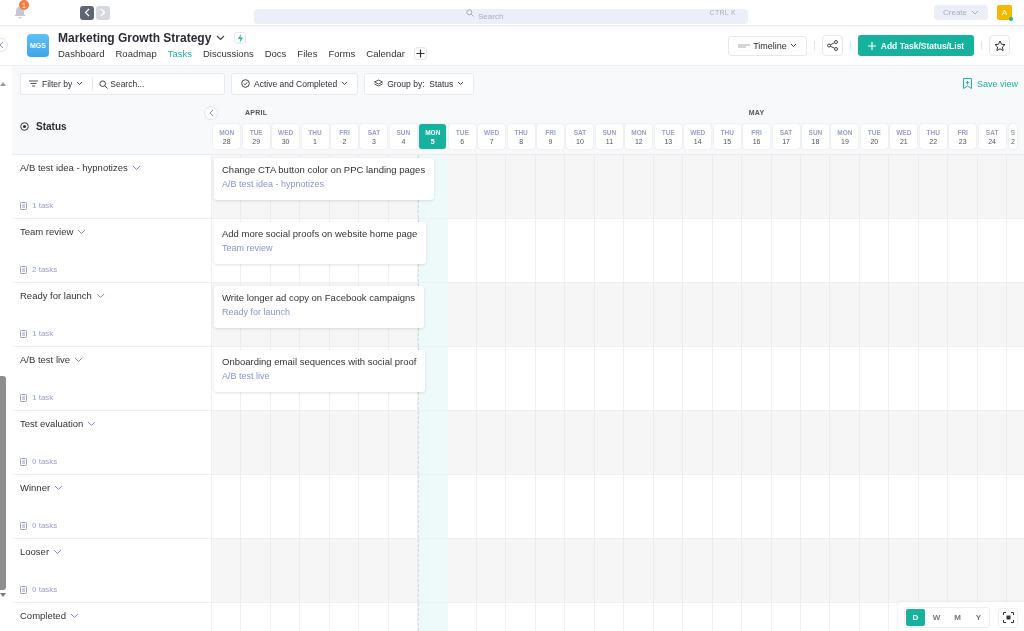  What do you see at coordinates (307, 53) in the screenshot?
I see `tab: Files` at bounding box center [307, 53].